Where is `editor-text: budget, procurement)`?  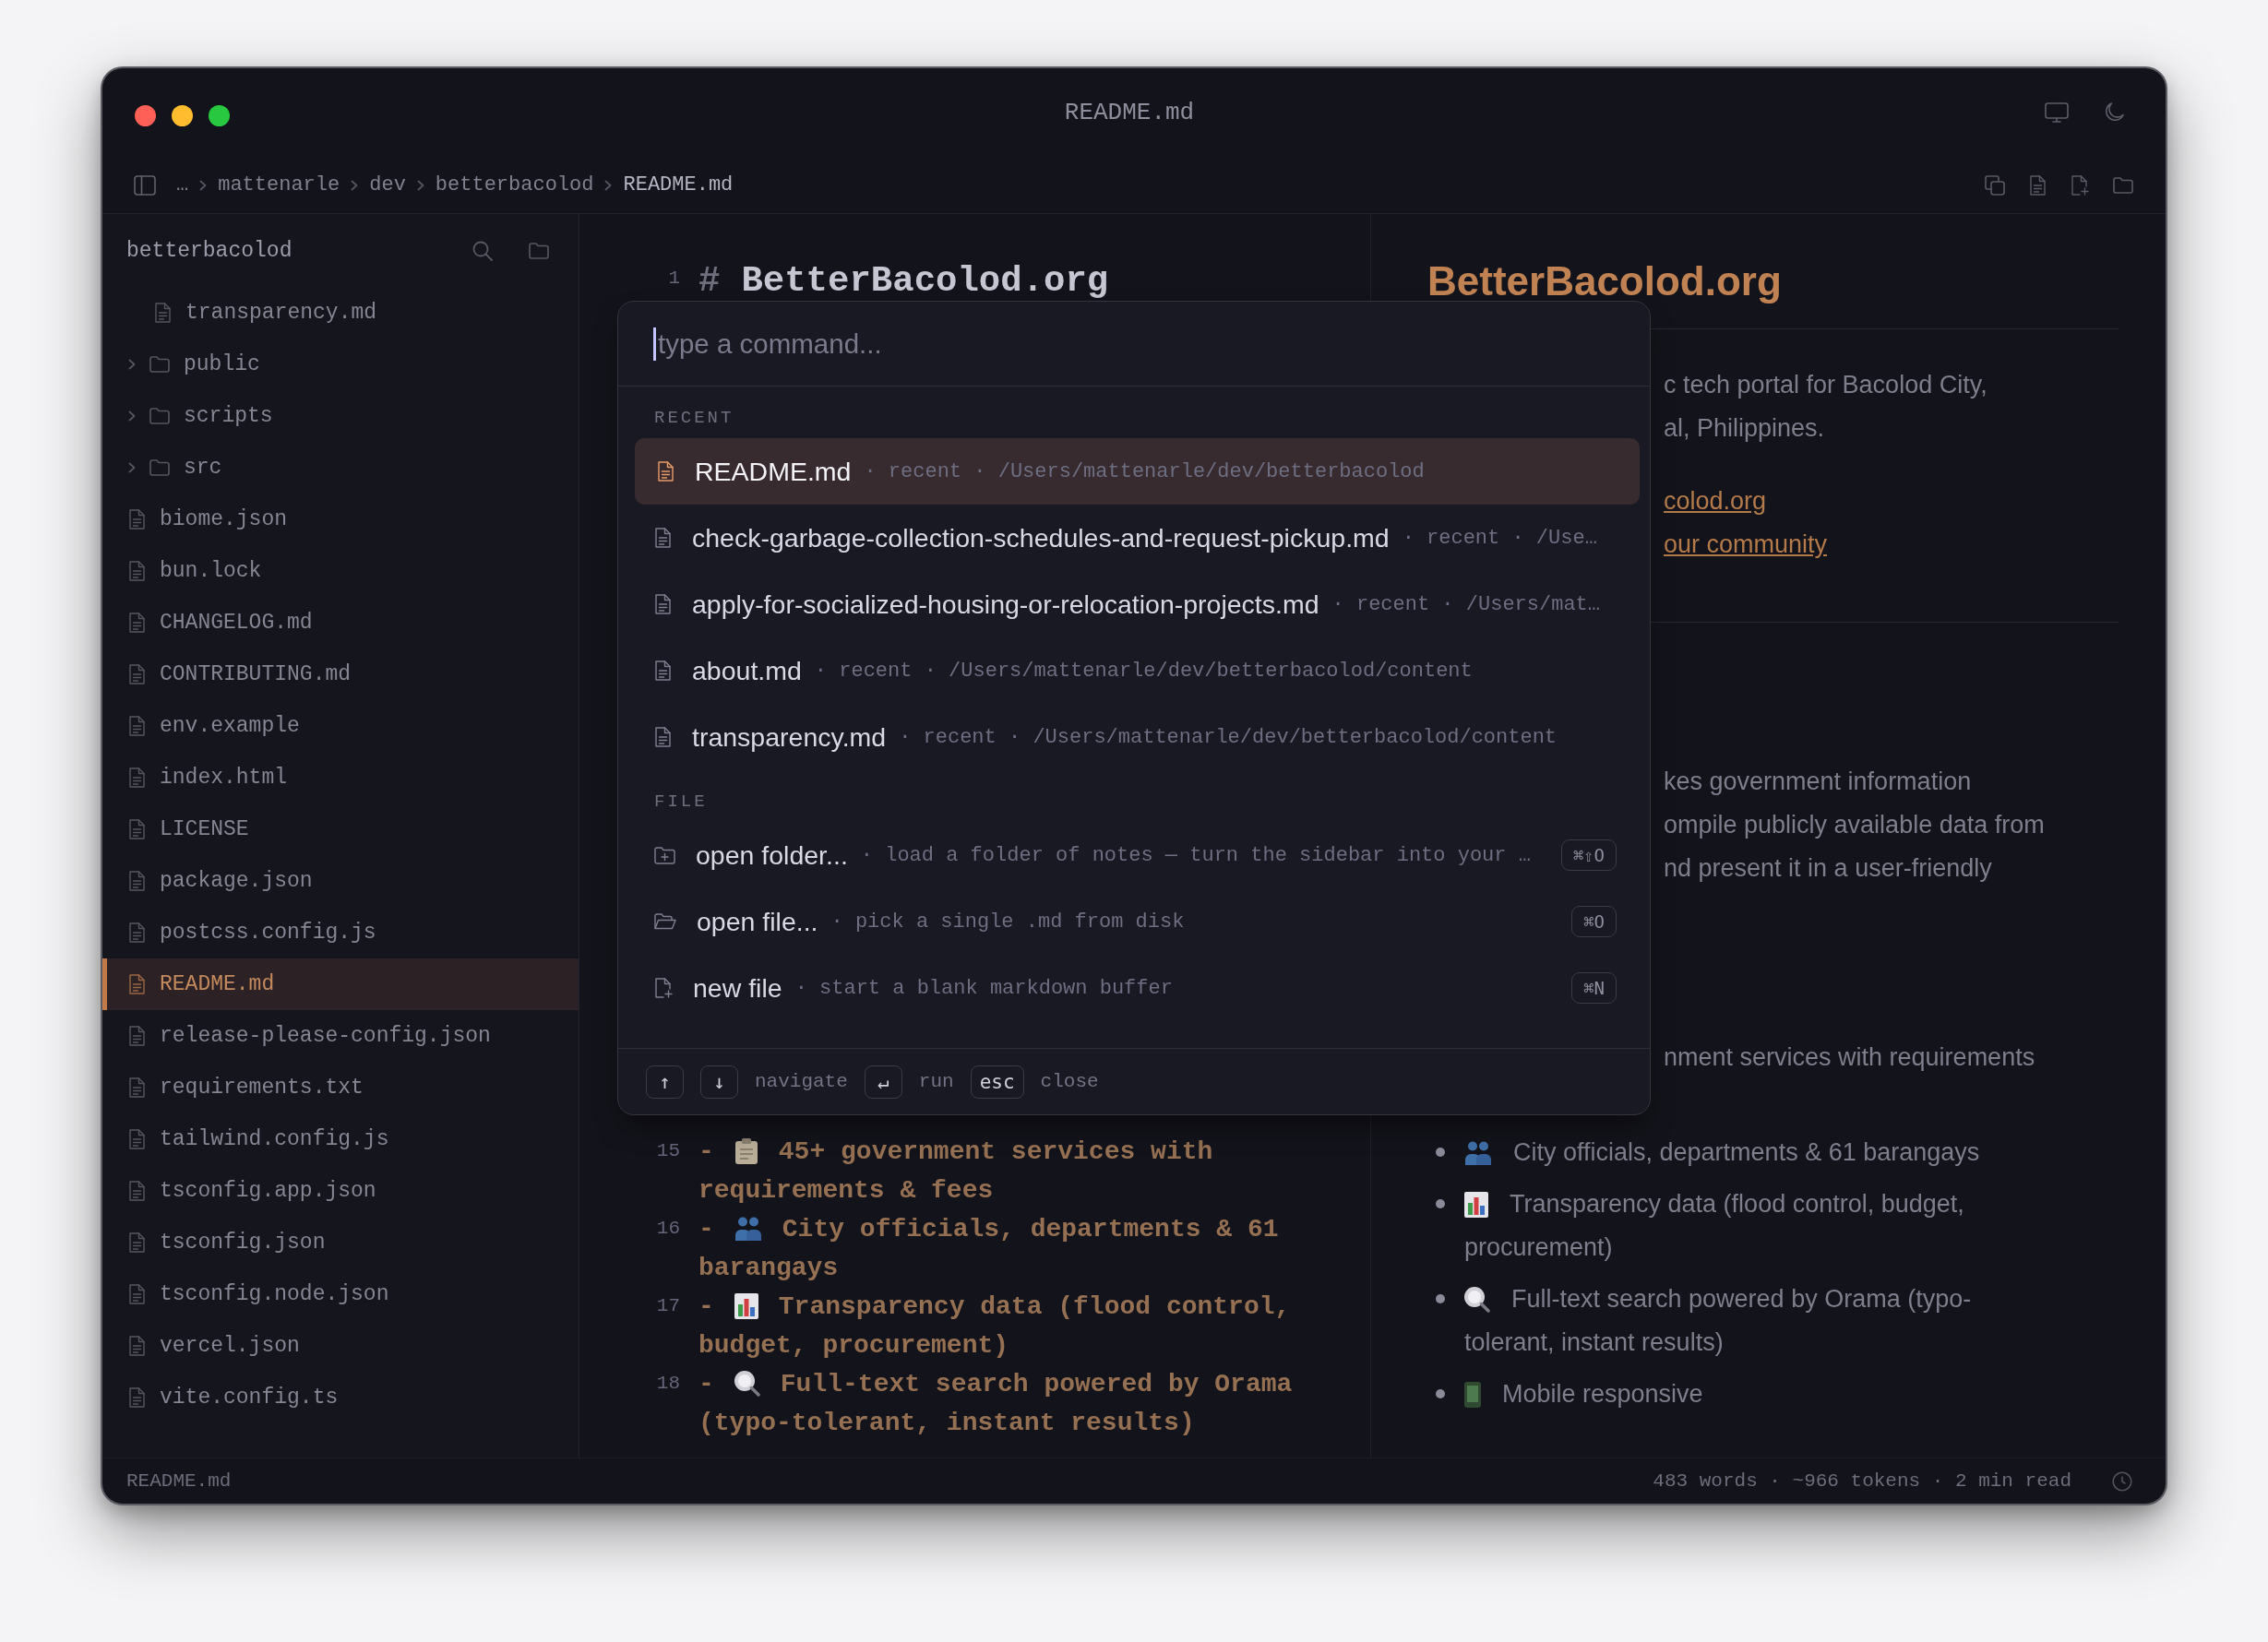
editor-text: budget, procurement) is located at coordinates (853, 1345).